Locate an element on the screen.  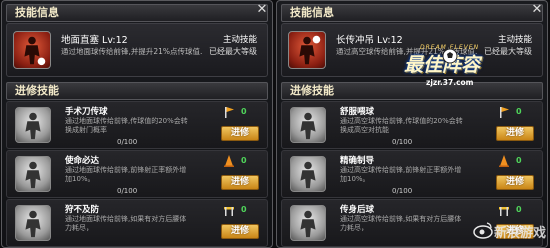
logo-url: zjzr.37.com is located at coordinates (450, 82).